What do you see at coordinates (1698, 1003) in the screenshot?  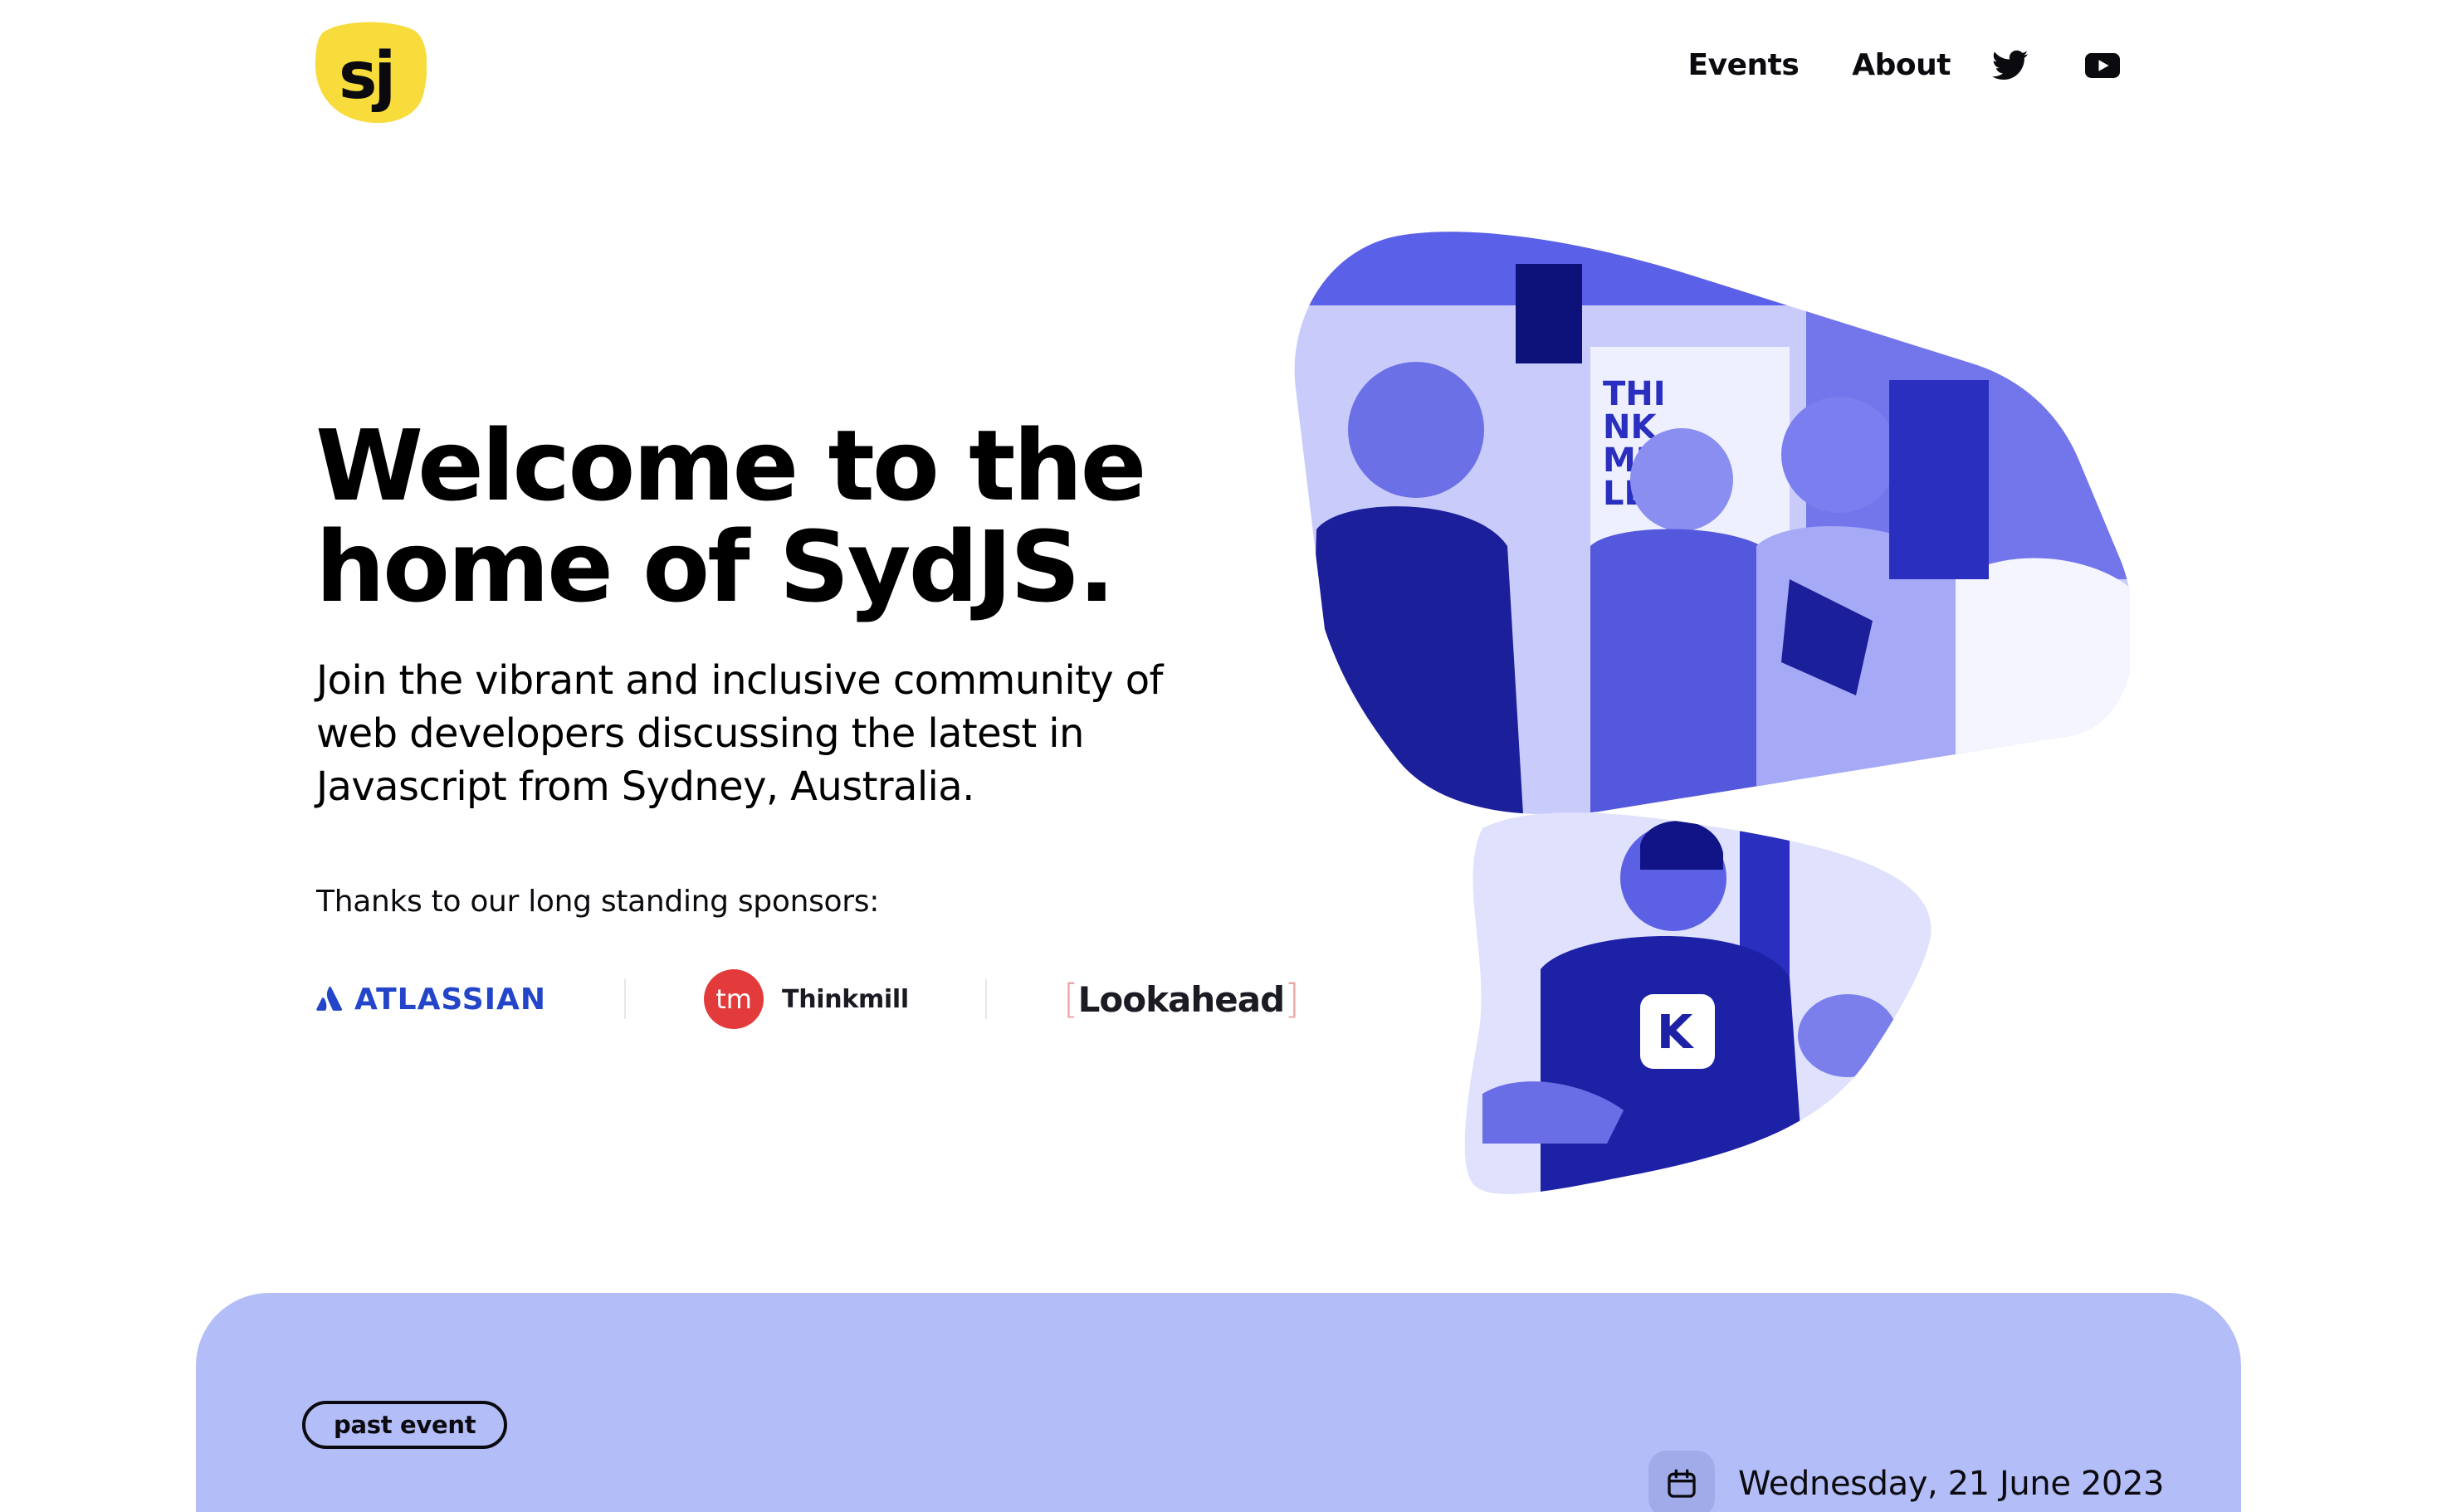 I see `photo-bottom: K` at bounding box center [1698, 1003].